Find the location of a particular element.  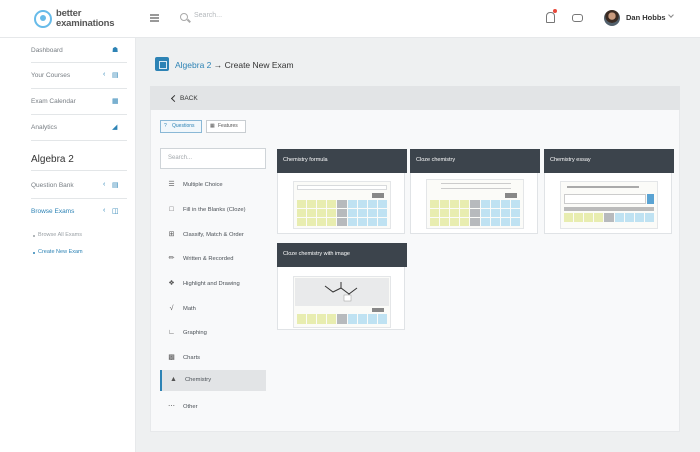

category-label: Other is located at coordinates (190, 407).